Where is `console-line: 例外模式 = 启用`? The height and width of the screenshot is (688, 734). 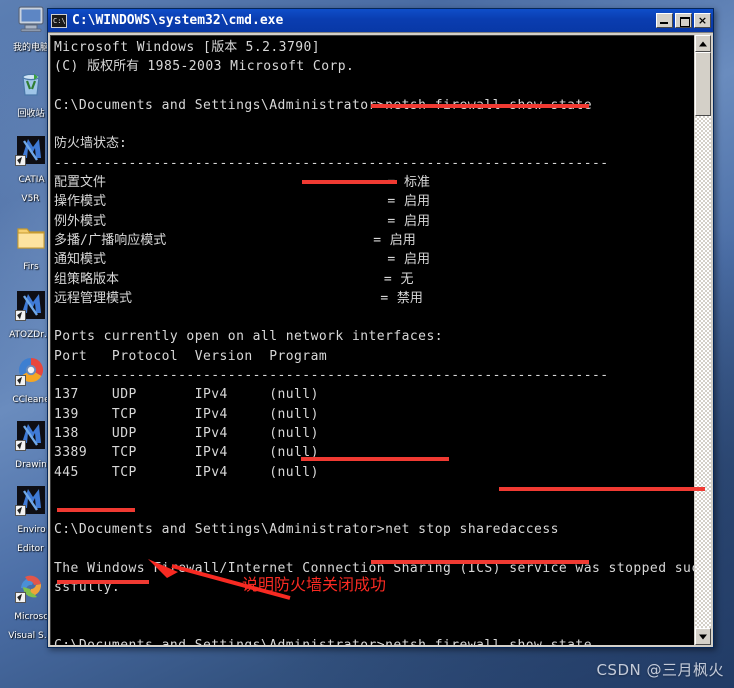 console-line: 例外模式 = 启用 is located at coordinates (242, 221).